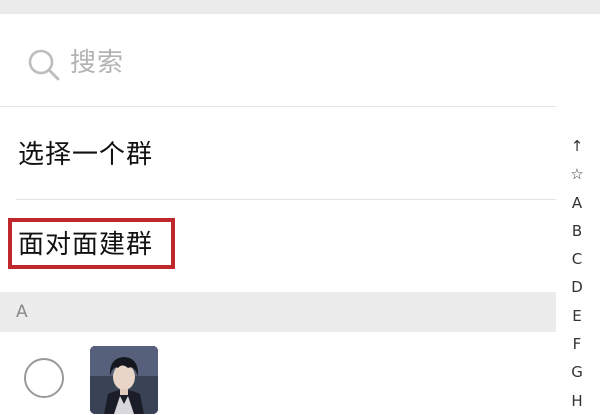 This screenshot has height=415, width=600. What do you see at coordinates (124, 380) in the screenshot?
I see `avatar` at bounding box center [124, 380].